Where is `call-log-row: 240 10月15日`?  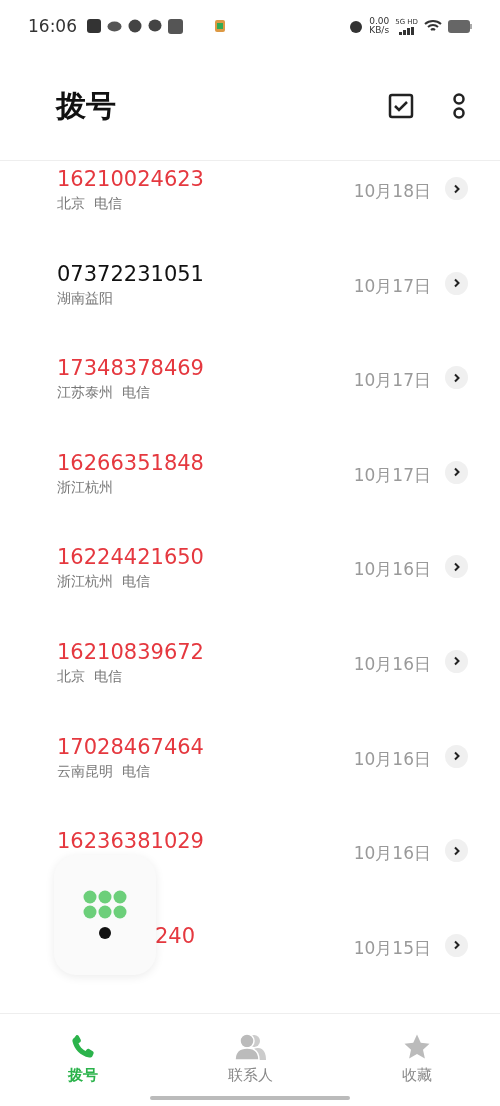 call-log-row: 240 10月15日 is located at coordinates (250, 965).